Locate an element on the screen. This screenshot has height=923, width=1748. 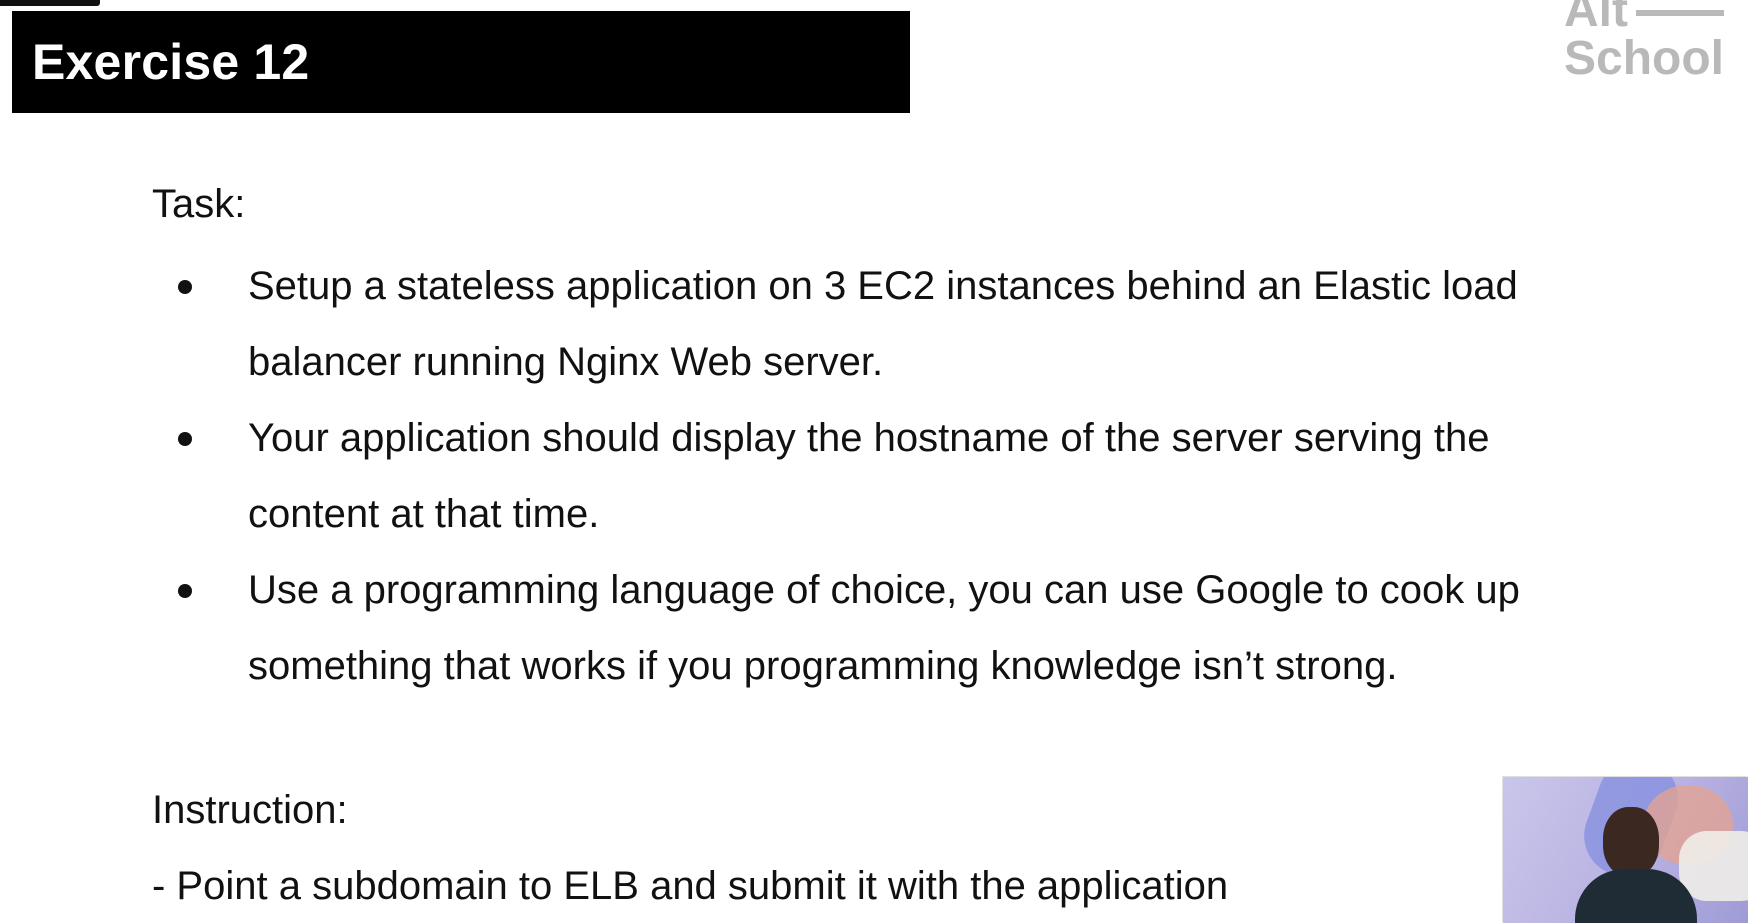
logo-dash is located at coordinates (1680, 13).